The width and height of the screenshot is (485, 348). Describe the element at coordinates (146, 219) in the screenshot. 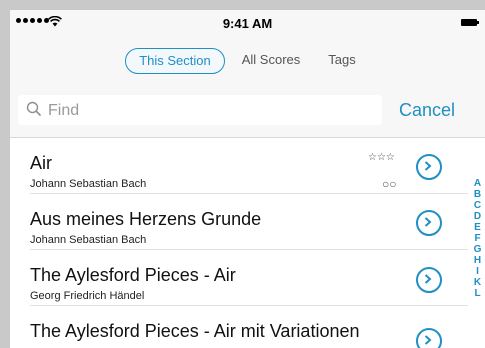

I see `score-title: Aus meines Herzens Grunde` at that location.